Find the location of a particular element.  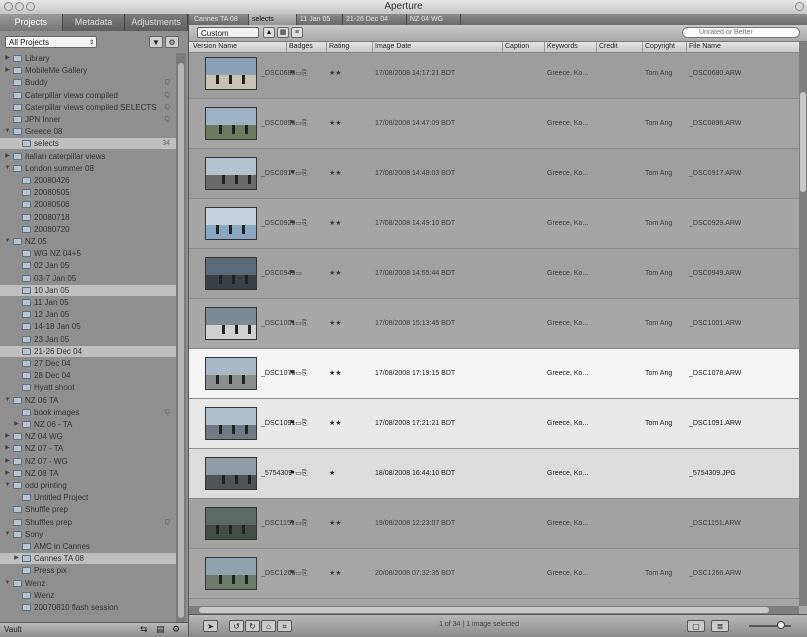

column-image-date: Image Date is located at coordinates (393, 47).